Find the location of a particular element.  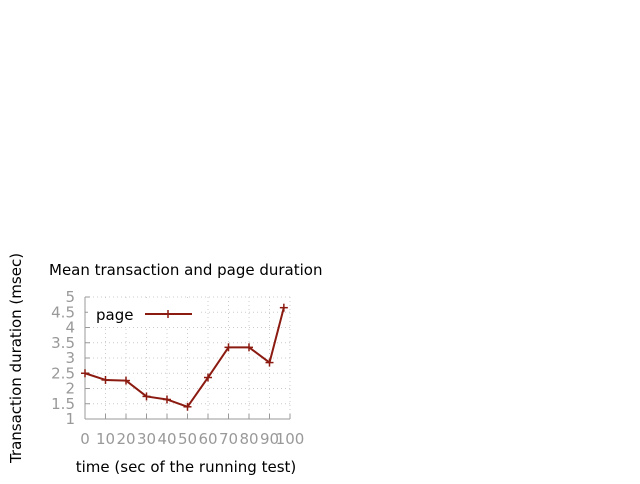

y-tick-label: 5 is located at coordinates (70, 297).